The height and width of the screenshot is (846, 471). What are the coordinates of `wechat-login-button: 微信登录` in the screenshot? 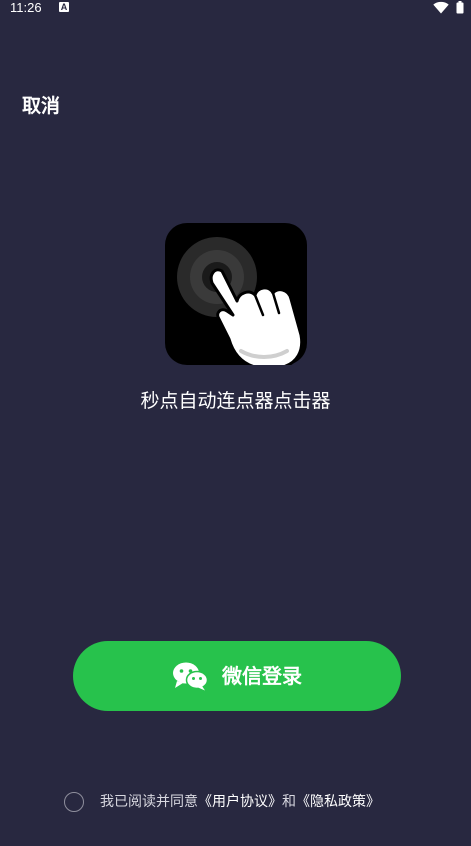 It's located at (237, 676).